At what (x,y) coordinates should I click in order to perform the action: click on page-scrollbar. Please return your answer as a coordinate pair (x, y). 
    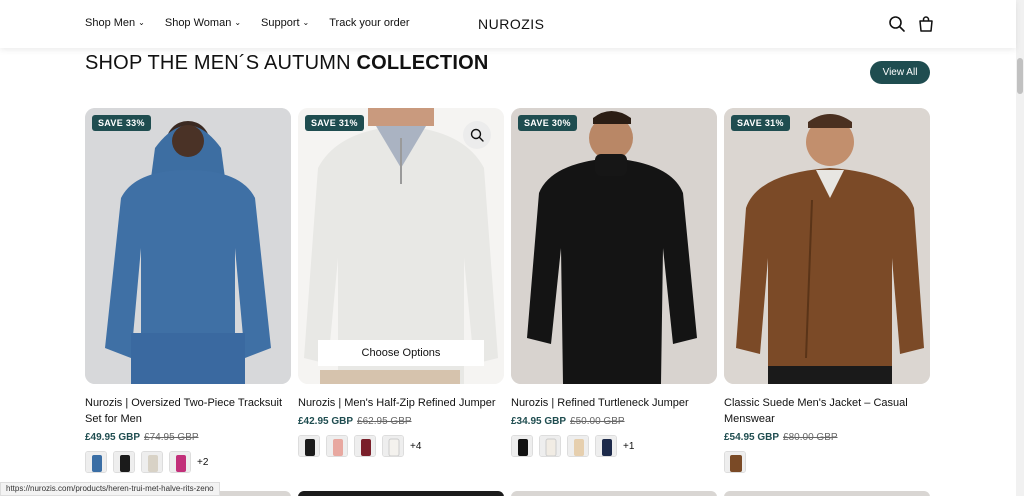
    Looking at the image, I should click on (1020, 248).